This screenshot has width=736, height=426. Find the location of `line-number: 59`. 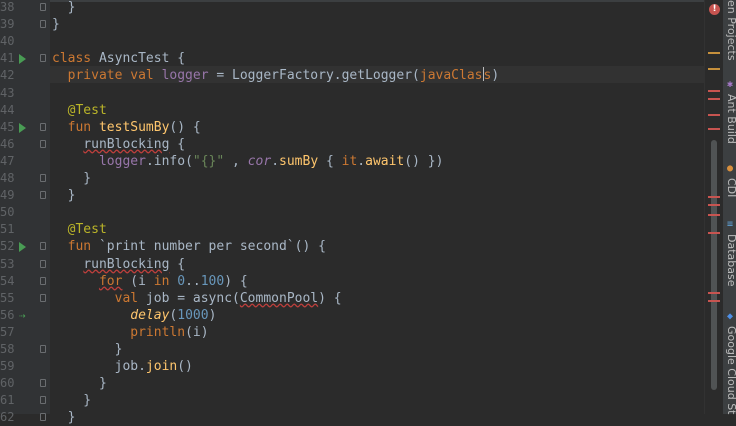

line-number: 59 is located at coordinates (7, 366).